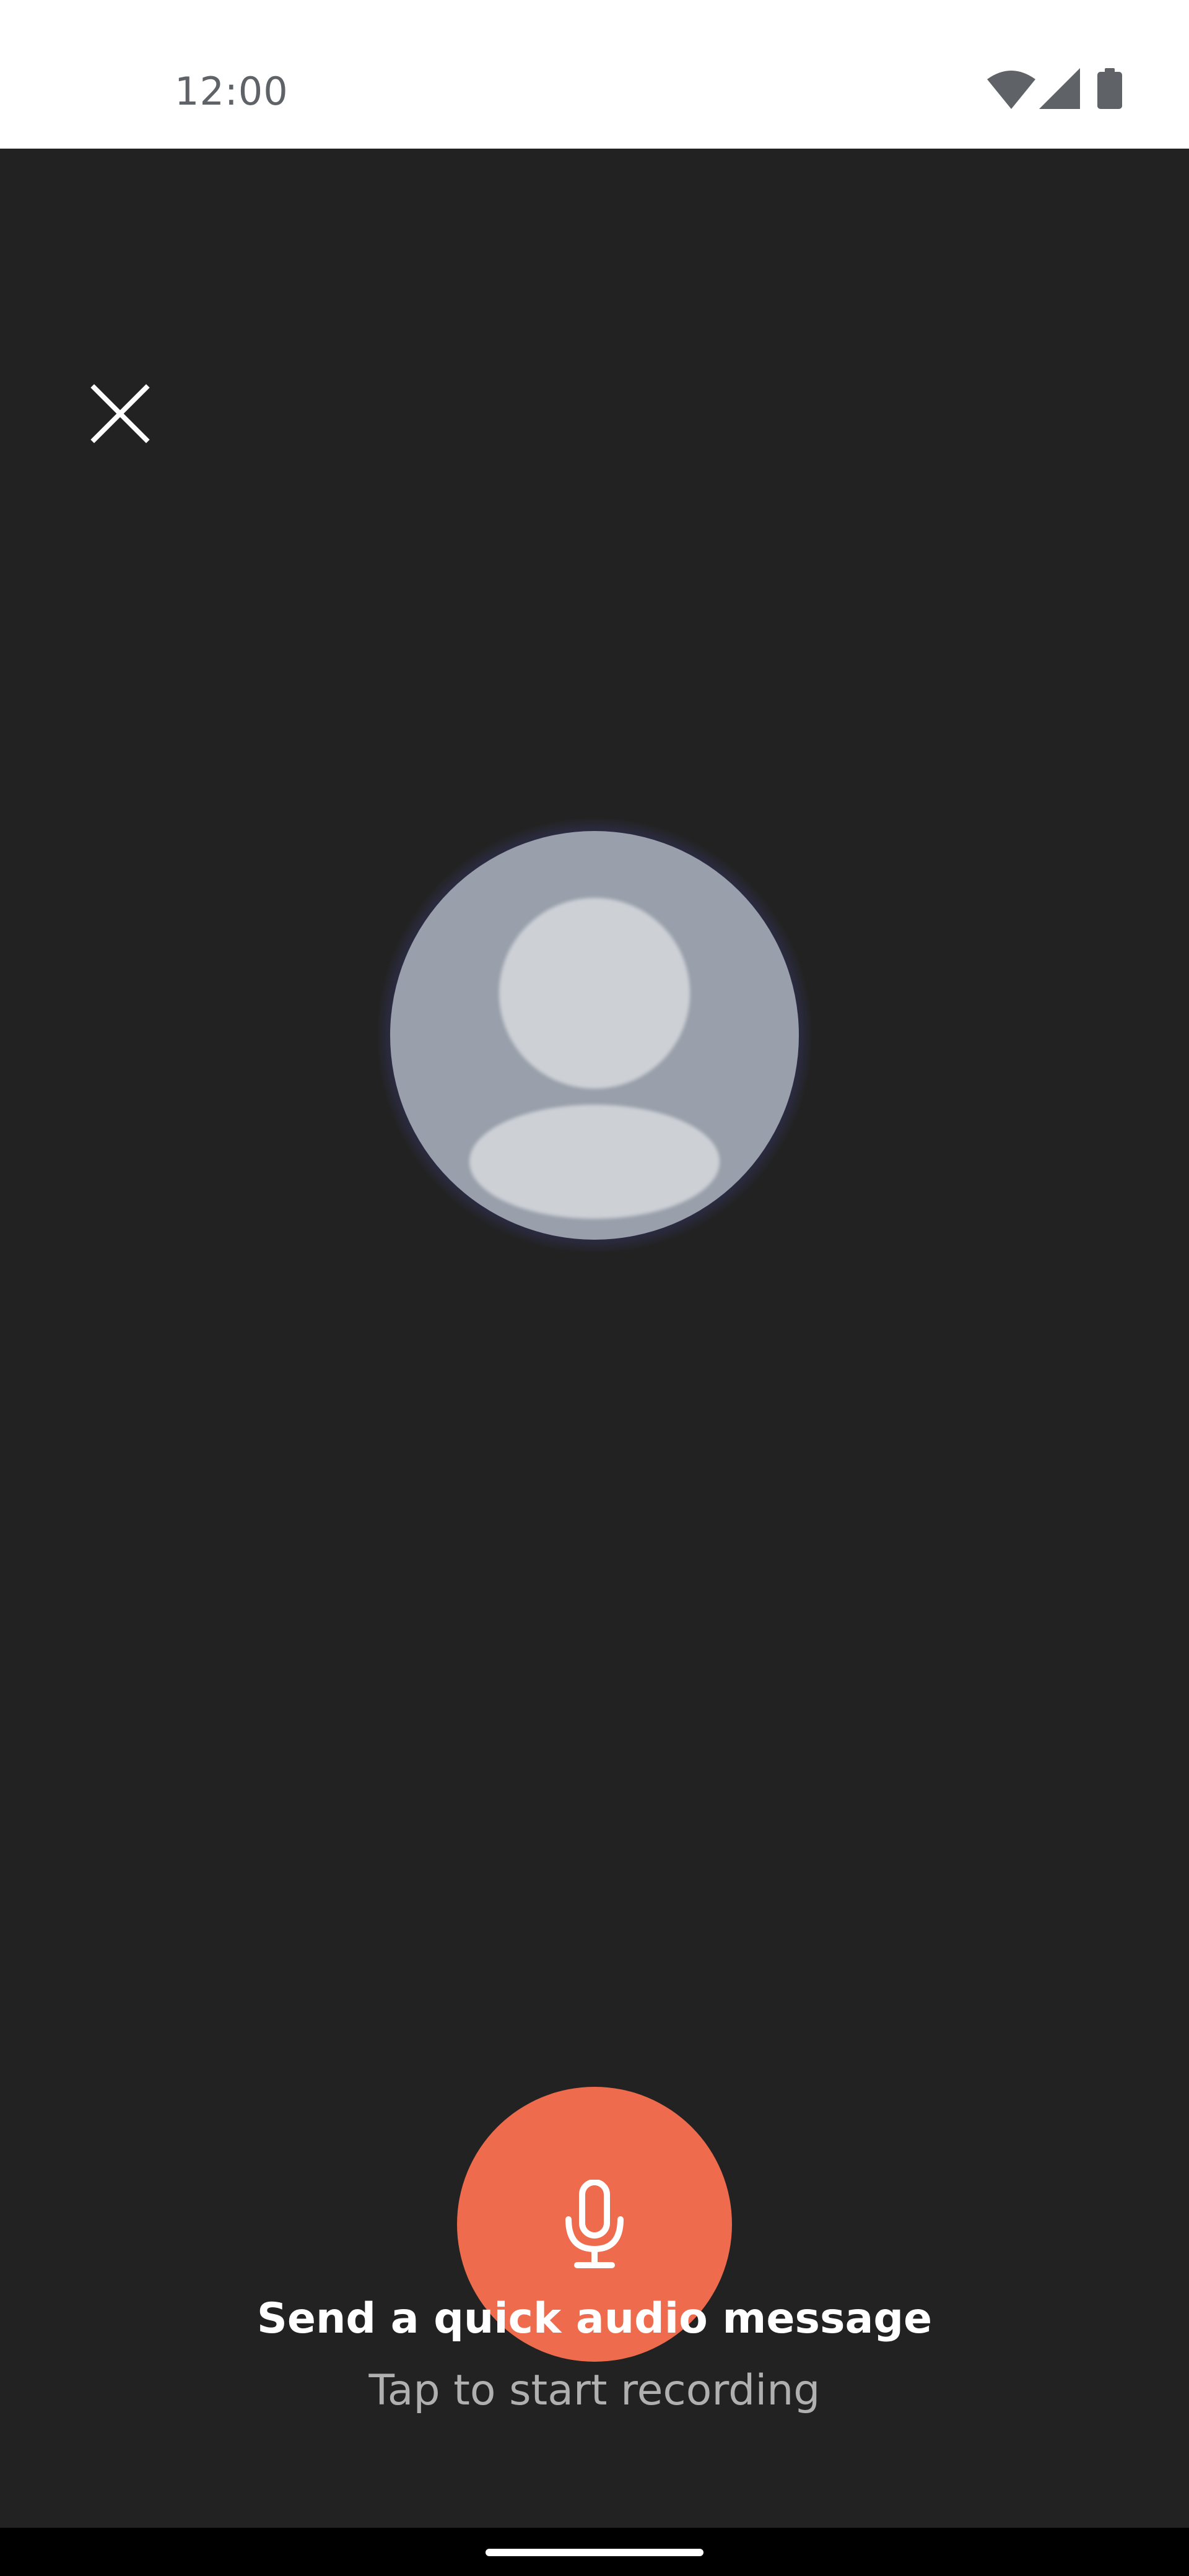  What do you see at coordinates (594, 2318) in the screenshot?
I see `prompt-title: Send a quick audio message` at bounding box center [594, 2318].